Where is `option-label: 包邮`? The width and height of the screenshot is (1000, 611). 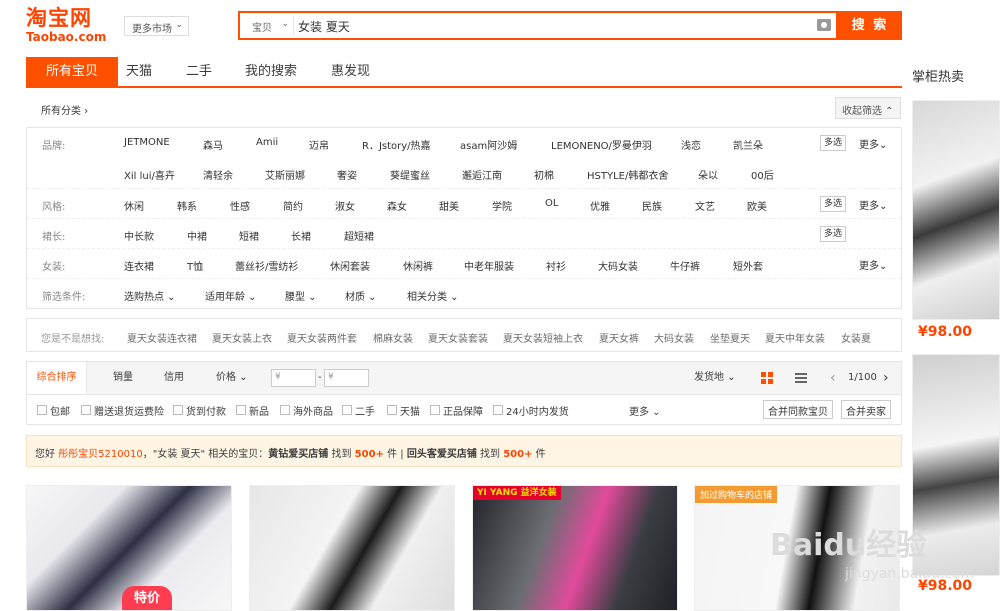
option-label: 包邮 is located at coordinates (60, 410).